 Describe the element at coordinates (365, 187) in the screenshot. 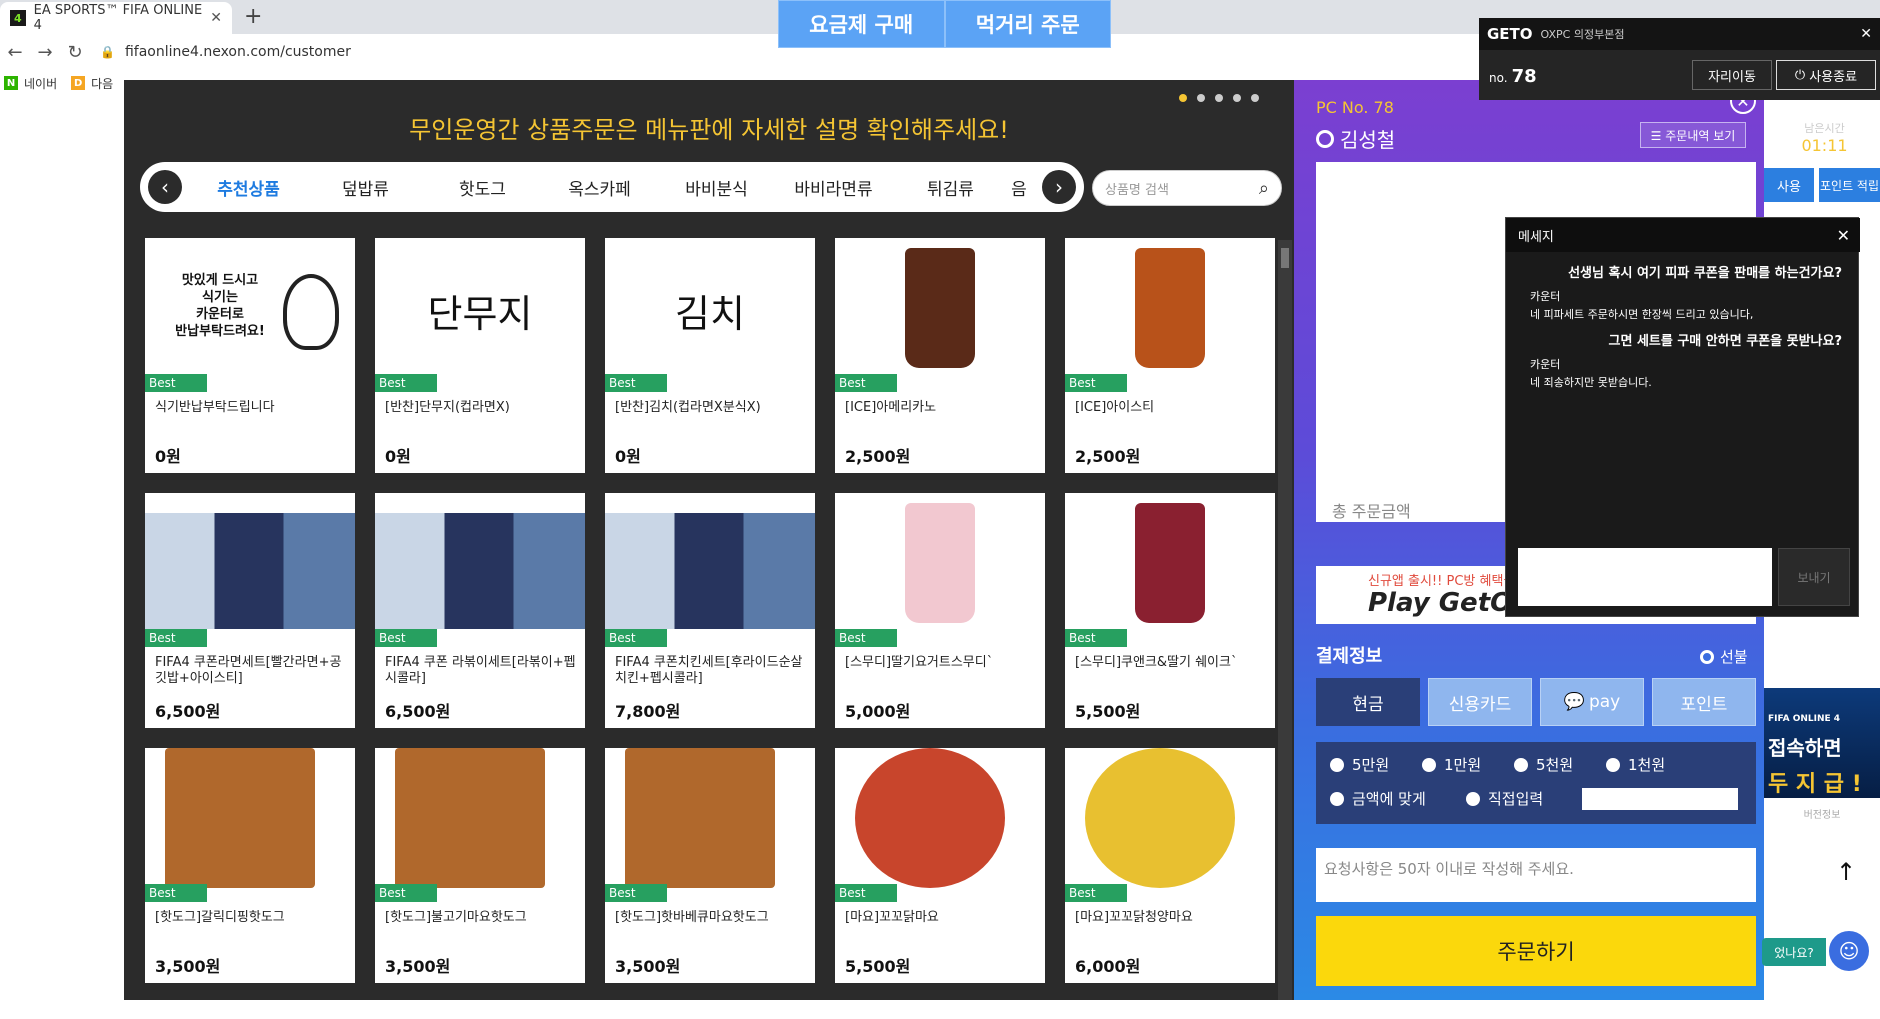

I see `category-tab: 덮밥류` at that location.